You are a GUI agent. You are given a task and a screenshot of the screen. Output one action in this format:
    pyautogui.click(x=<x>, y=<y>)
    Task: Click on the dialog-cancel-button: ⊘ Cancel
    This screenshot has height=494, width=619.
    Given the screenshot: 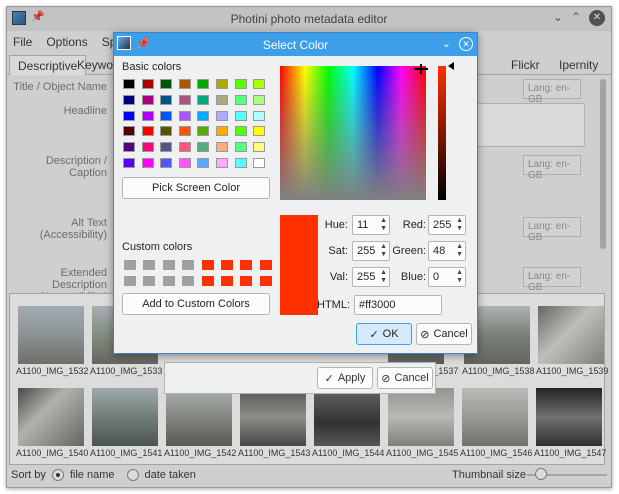 What is the action you would take?
    pyautogui.click(x=444, y=334)
    